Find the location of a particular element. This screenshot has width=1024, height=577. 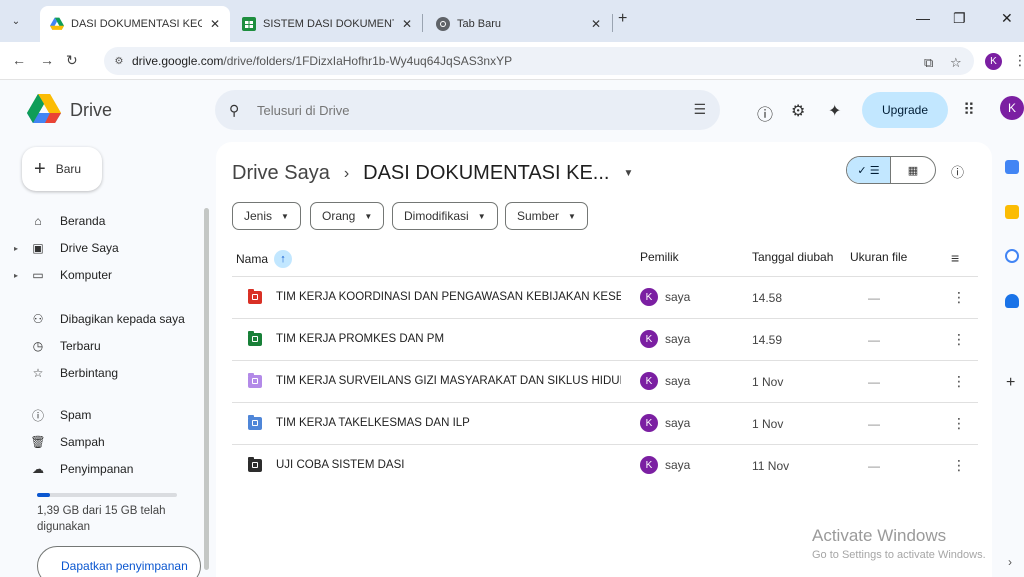

tab-new-tab: Tab Baru ✕ is located at coordinates (518, 24).